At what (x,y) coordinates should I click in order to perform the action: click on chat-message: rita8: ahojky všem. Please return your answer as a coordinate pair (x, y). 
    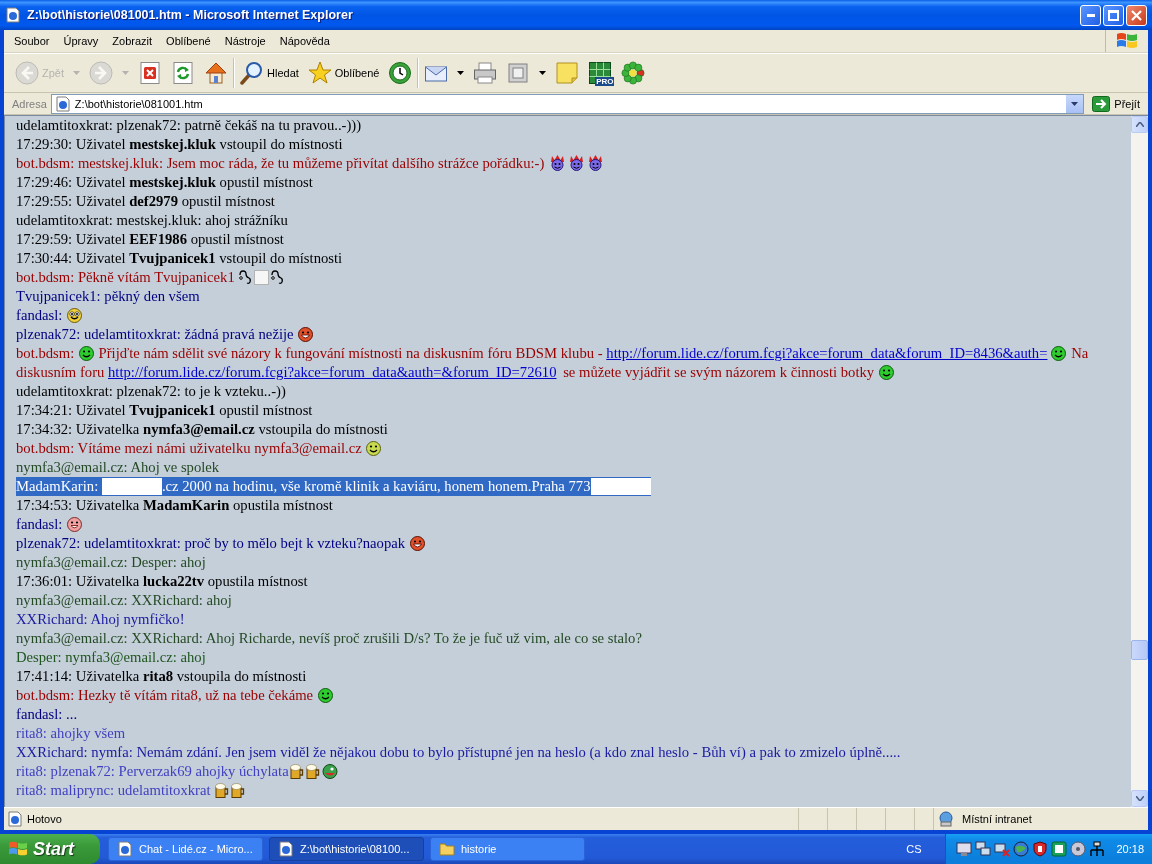
    Looking at the image, I should click on (71, 733).